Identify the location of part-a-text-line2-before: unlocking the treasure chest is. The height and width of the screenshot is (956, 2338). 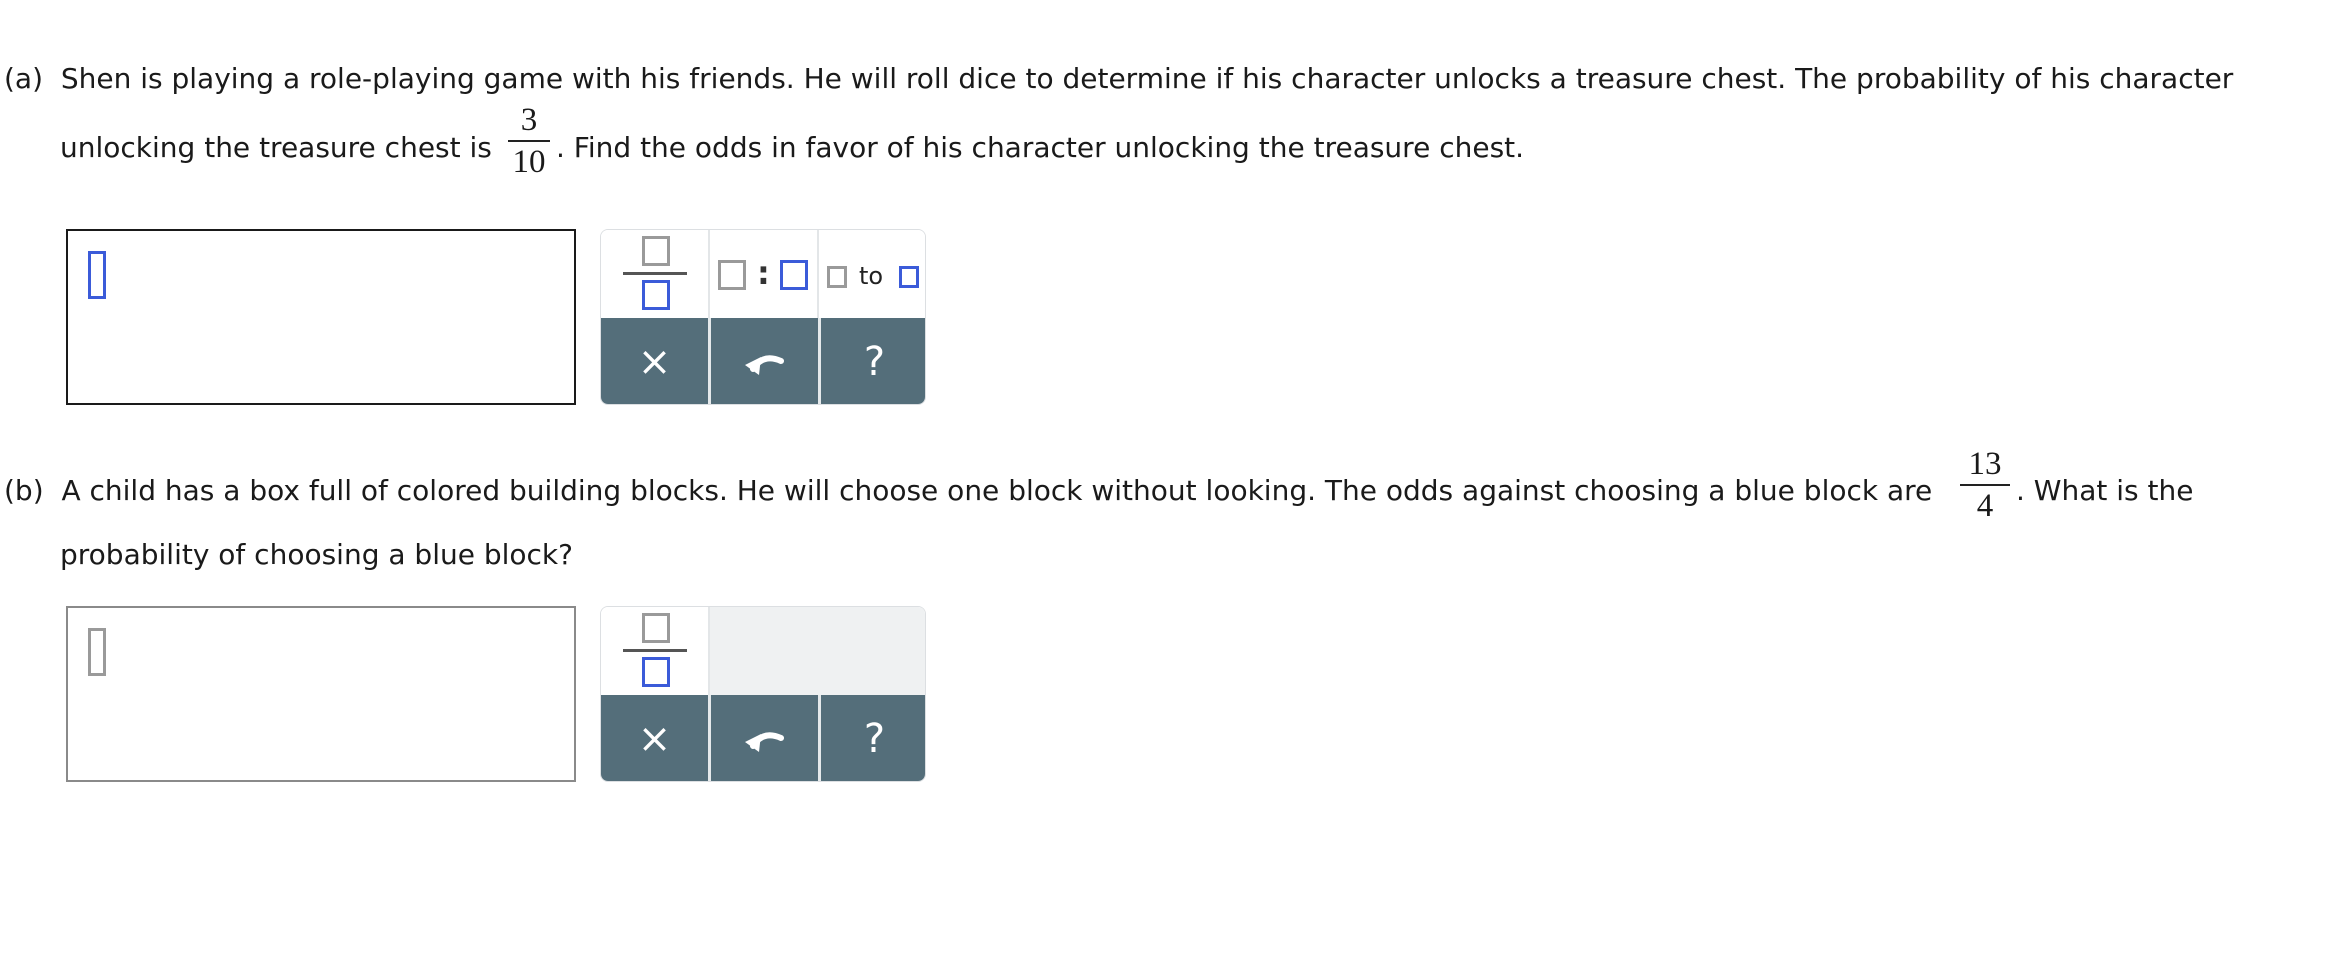
(276, 147).